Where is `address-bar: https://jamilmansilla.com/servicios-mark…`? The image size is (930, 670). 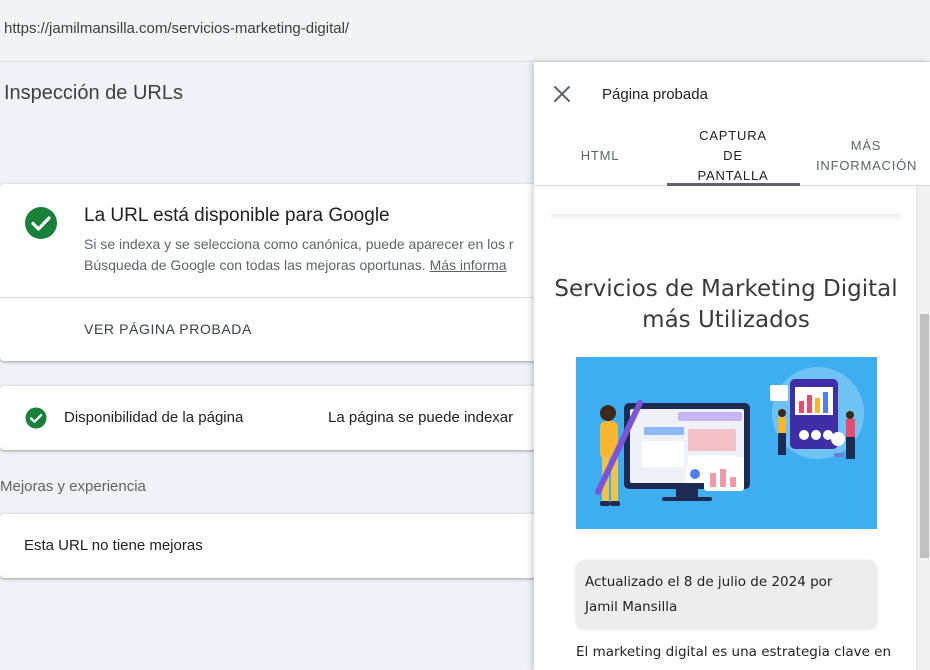 address-bar: https://jamilmansilla.com/servicios-mark… is located at coordinates (465, 31).